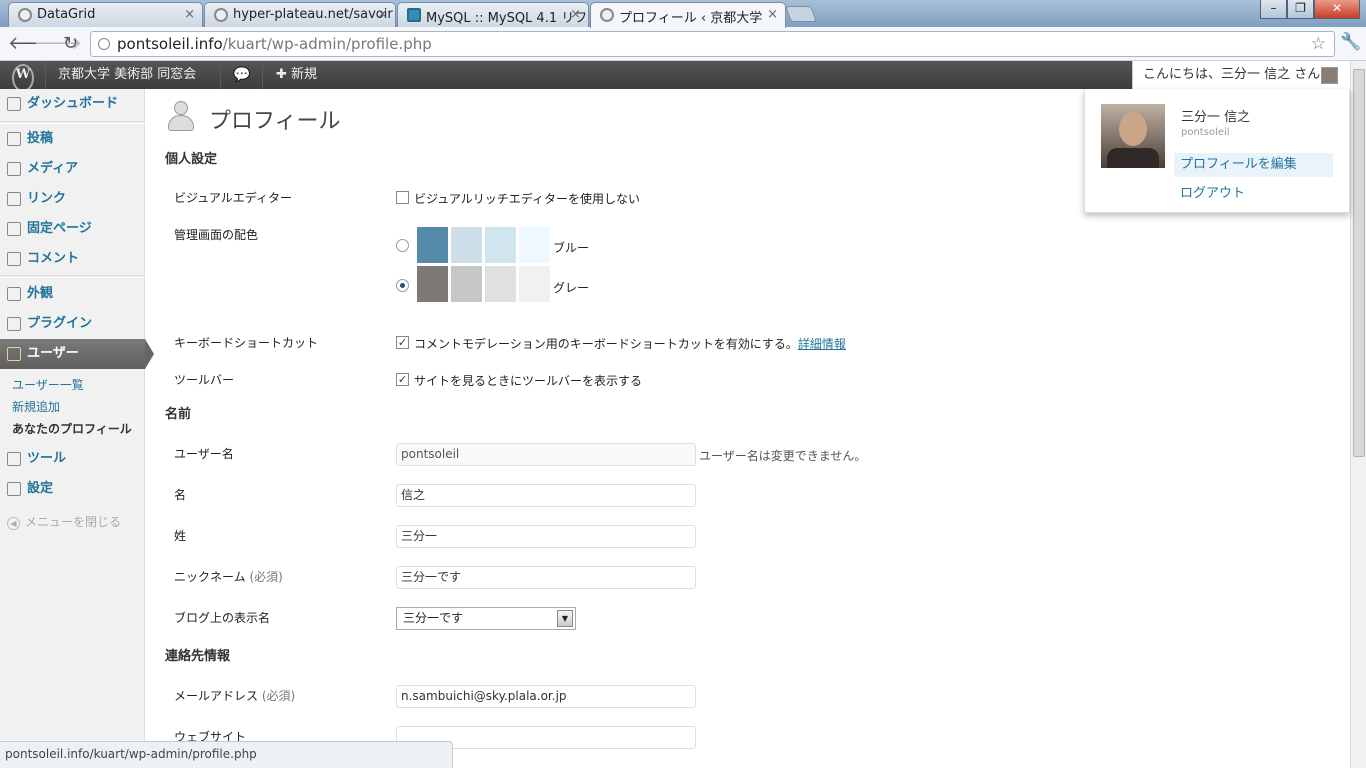  Describe the element at coordinates (77, 354) in the screenshot. I see `sidebar-item-users: ユーザー` at that location.